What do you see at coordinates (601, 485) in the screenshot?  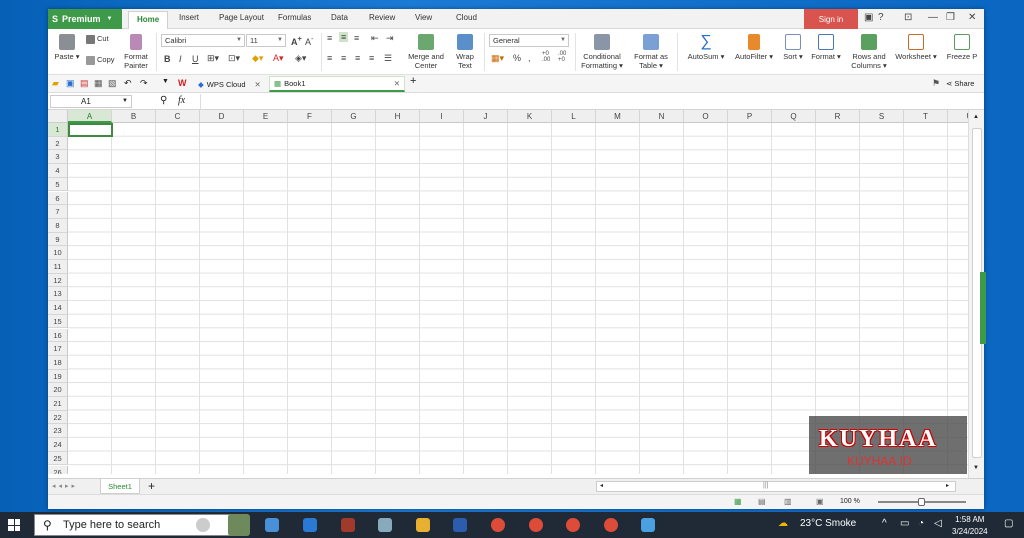 I see `scroll-left-icon: ◂` at bounding box center [601, 485].